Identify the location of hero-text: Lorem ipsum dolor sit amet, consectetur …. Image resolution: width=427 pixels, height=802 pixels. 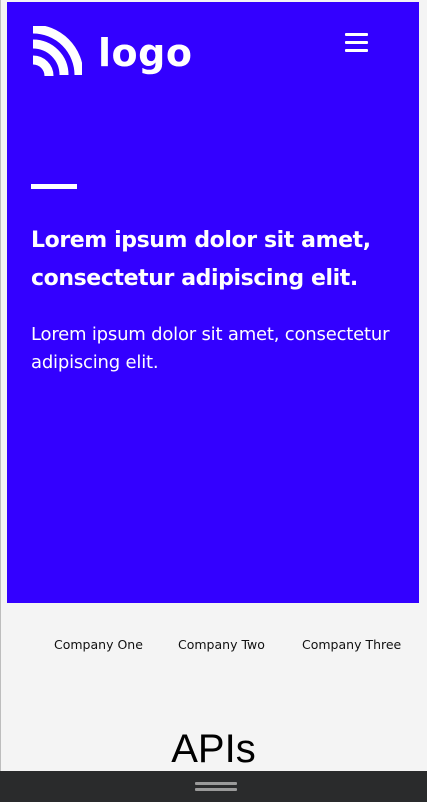
(210, 348).